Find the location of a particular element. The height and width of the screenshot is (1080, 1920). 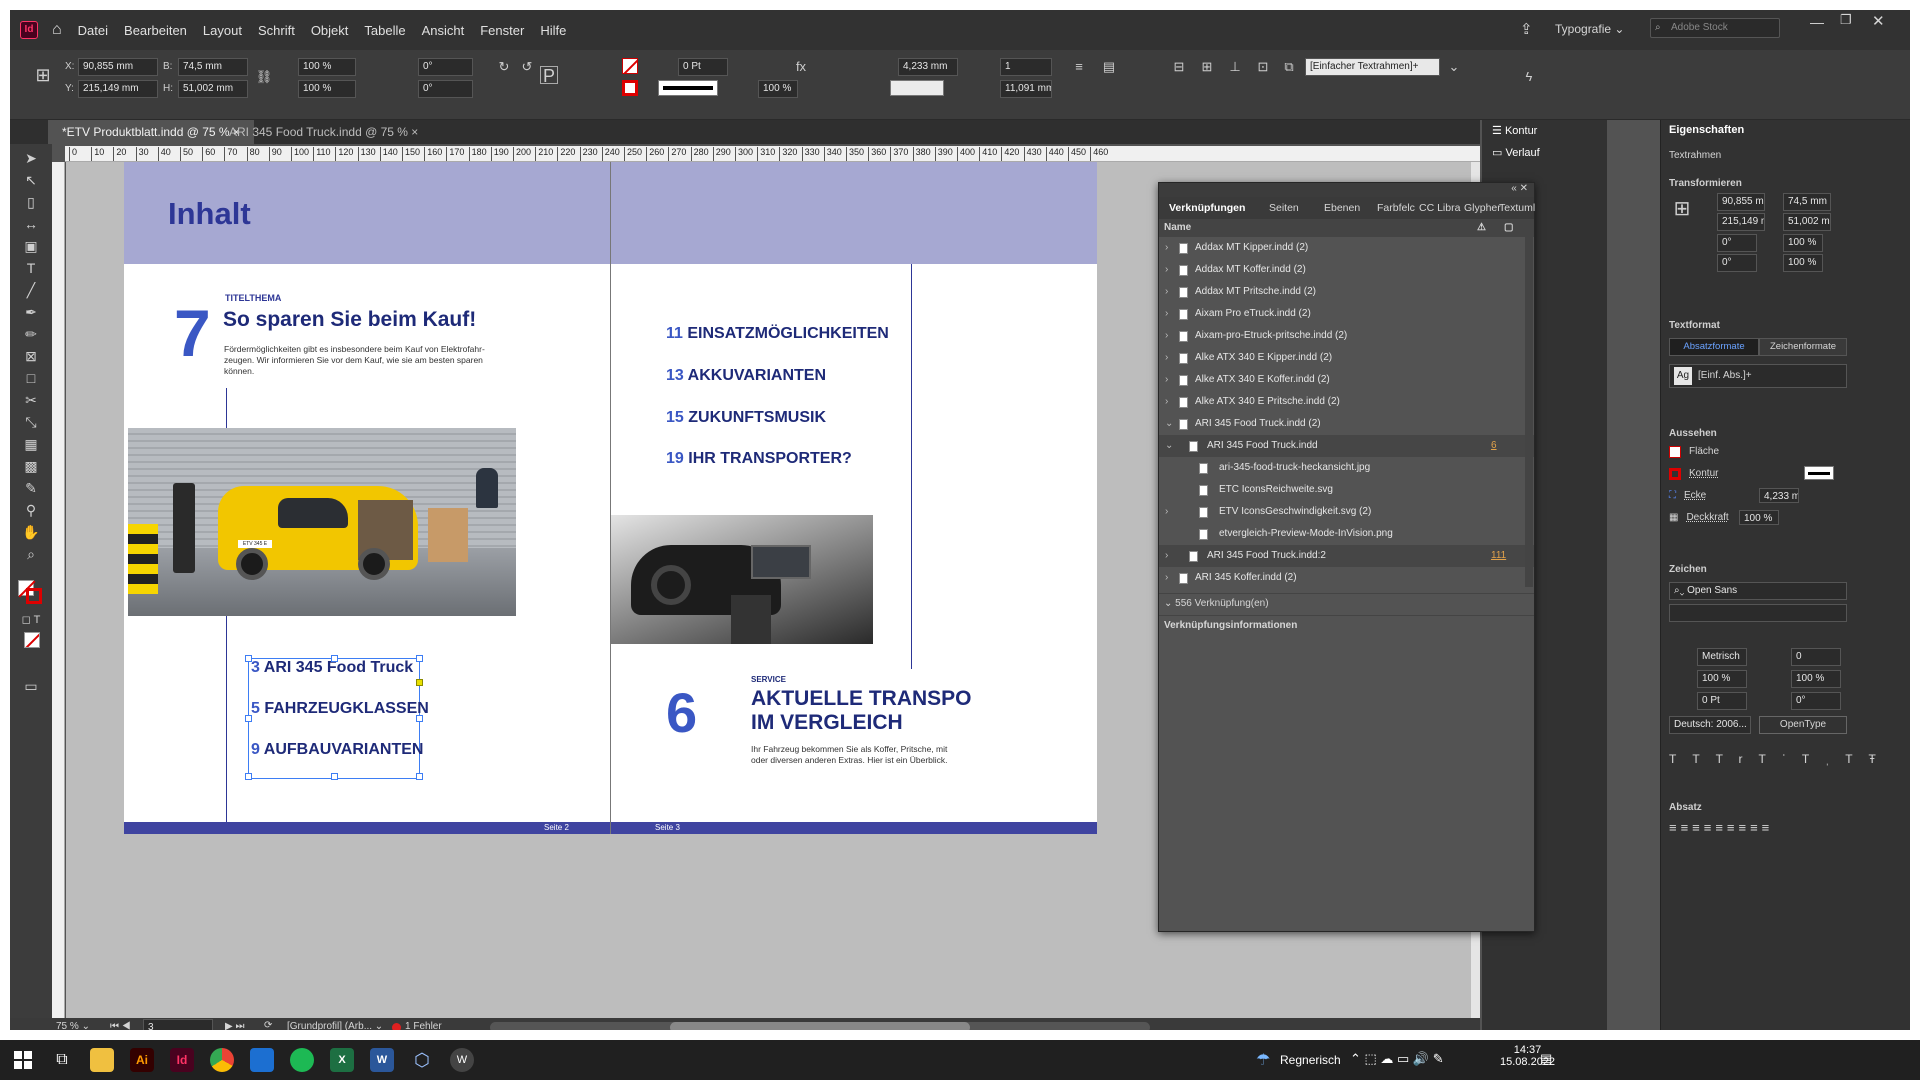

tab-textumfluss: Textuml is located at coordinates (1517, 208).